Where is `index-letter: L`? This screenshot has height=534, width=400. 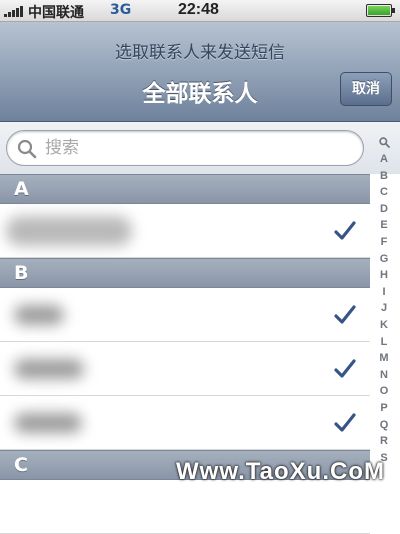 index-letter: L is located at coordinates (384, 342).